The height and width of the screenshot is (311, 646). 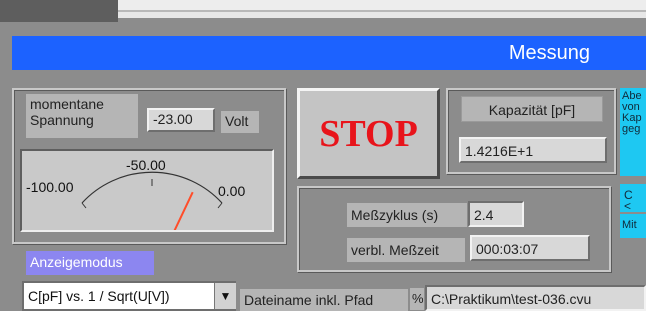 I want to click on voltage-gauge: -50.00 -100.00 0.00, so click(x=147, y=190).